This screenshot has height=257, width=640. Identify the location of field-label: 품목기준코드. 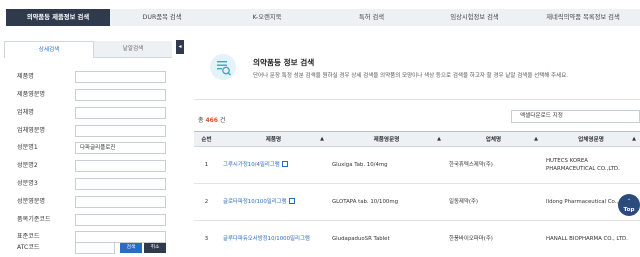
(34, 219).